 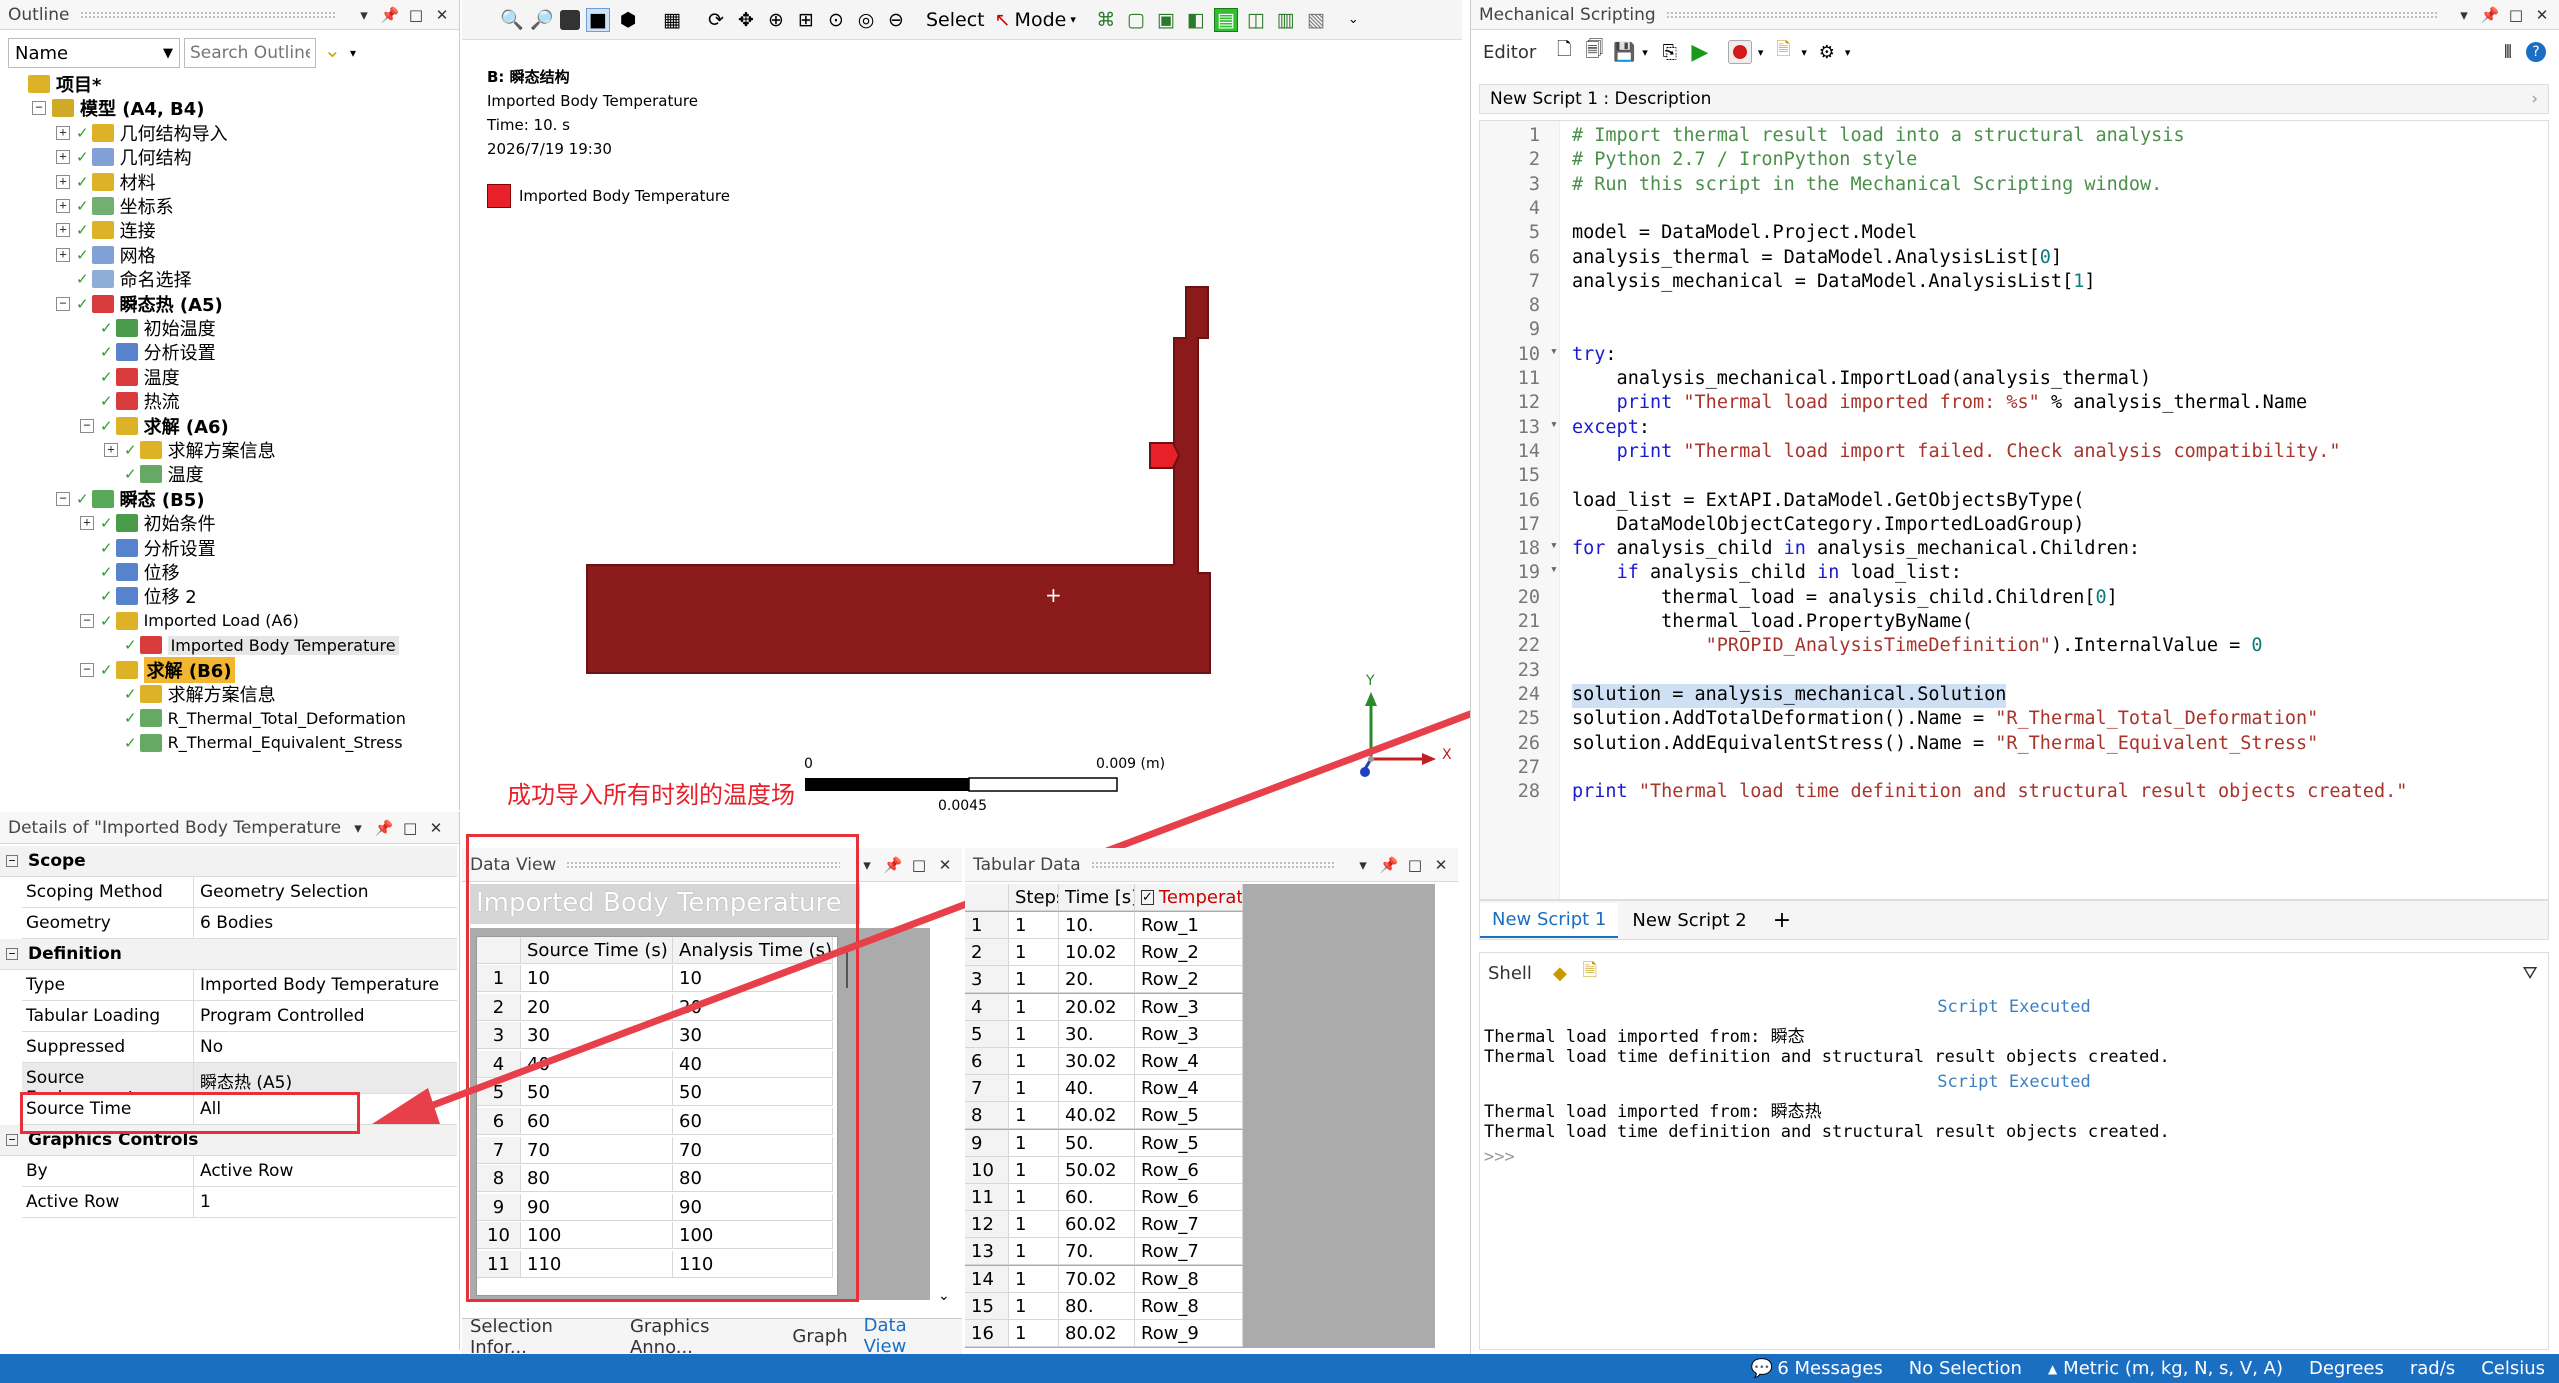 What do you see at coordinates (1645, 52) in the screenshot?
I see `chevron-down-icon: ▾` at bounding box center [1645, 52].